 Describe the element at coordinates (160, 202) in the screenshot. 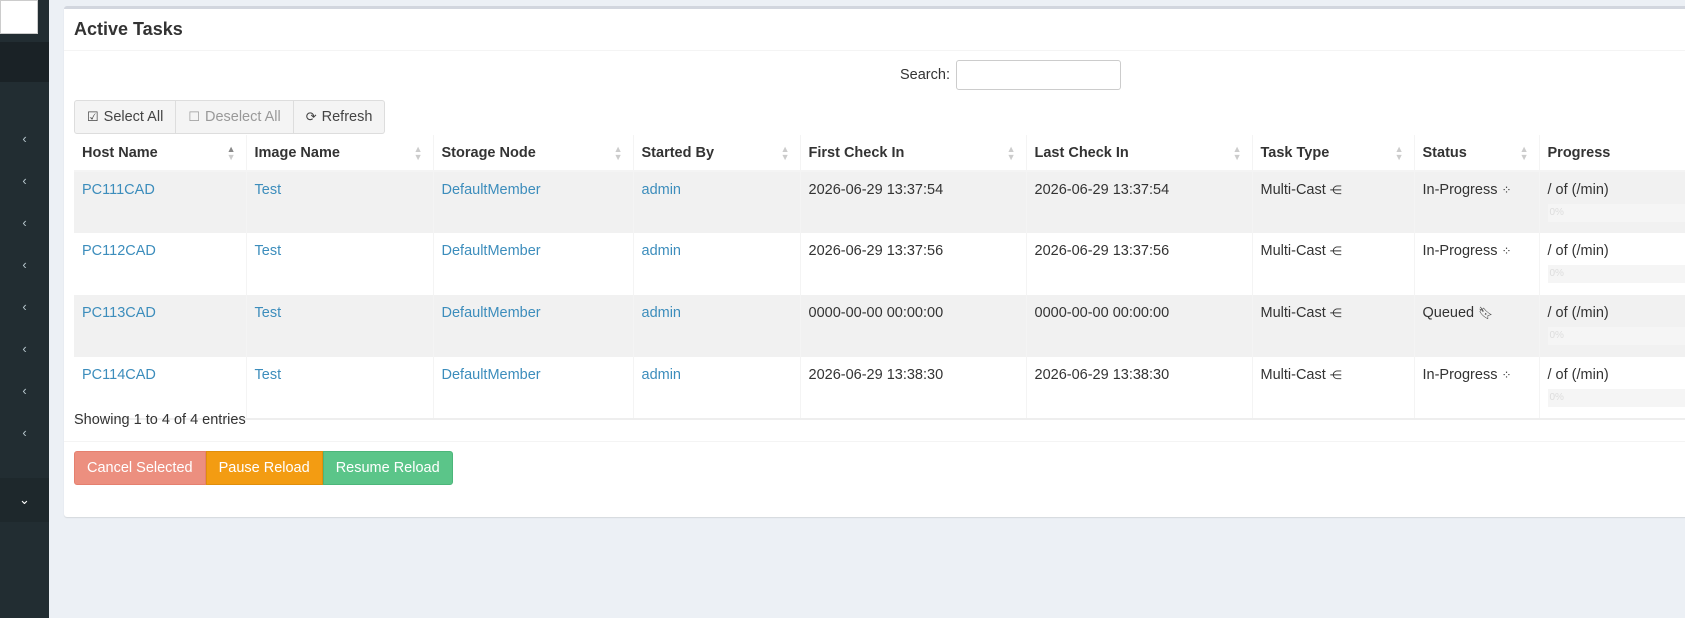

I see `cell-host: PC111CAD` at that location.